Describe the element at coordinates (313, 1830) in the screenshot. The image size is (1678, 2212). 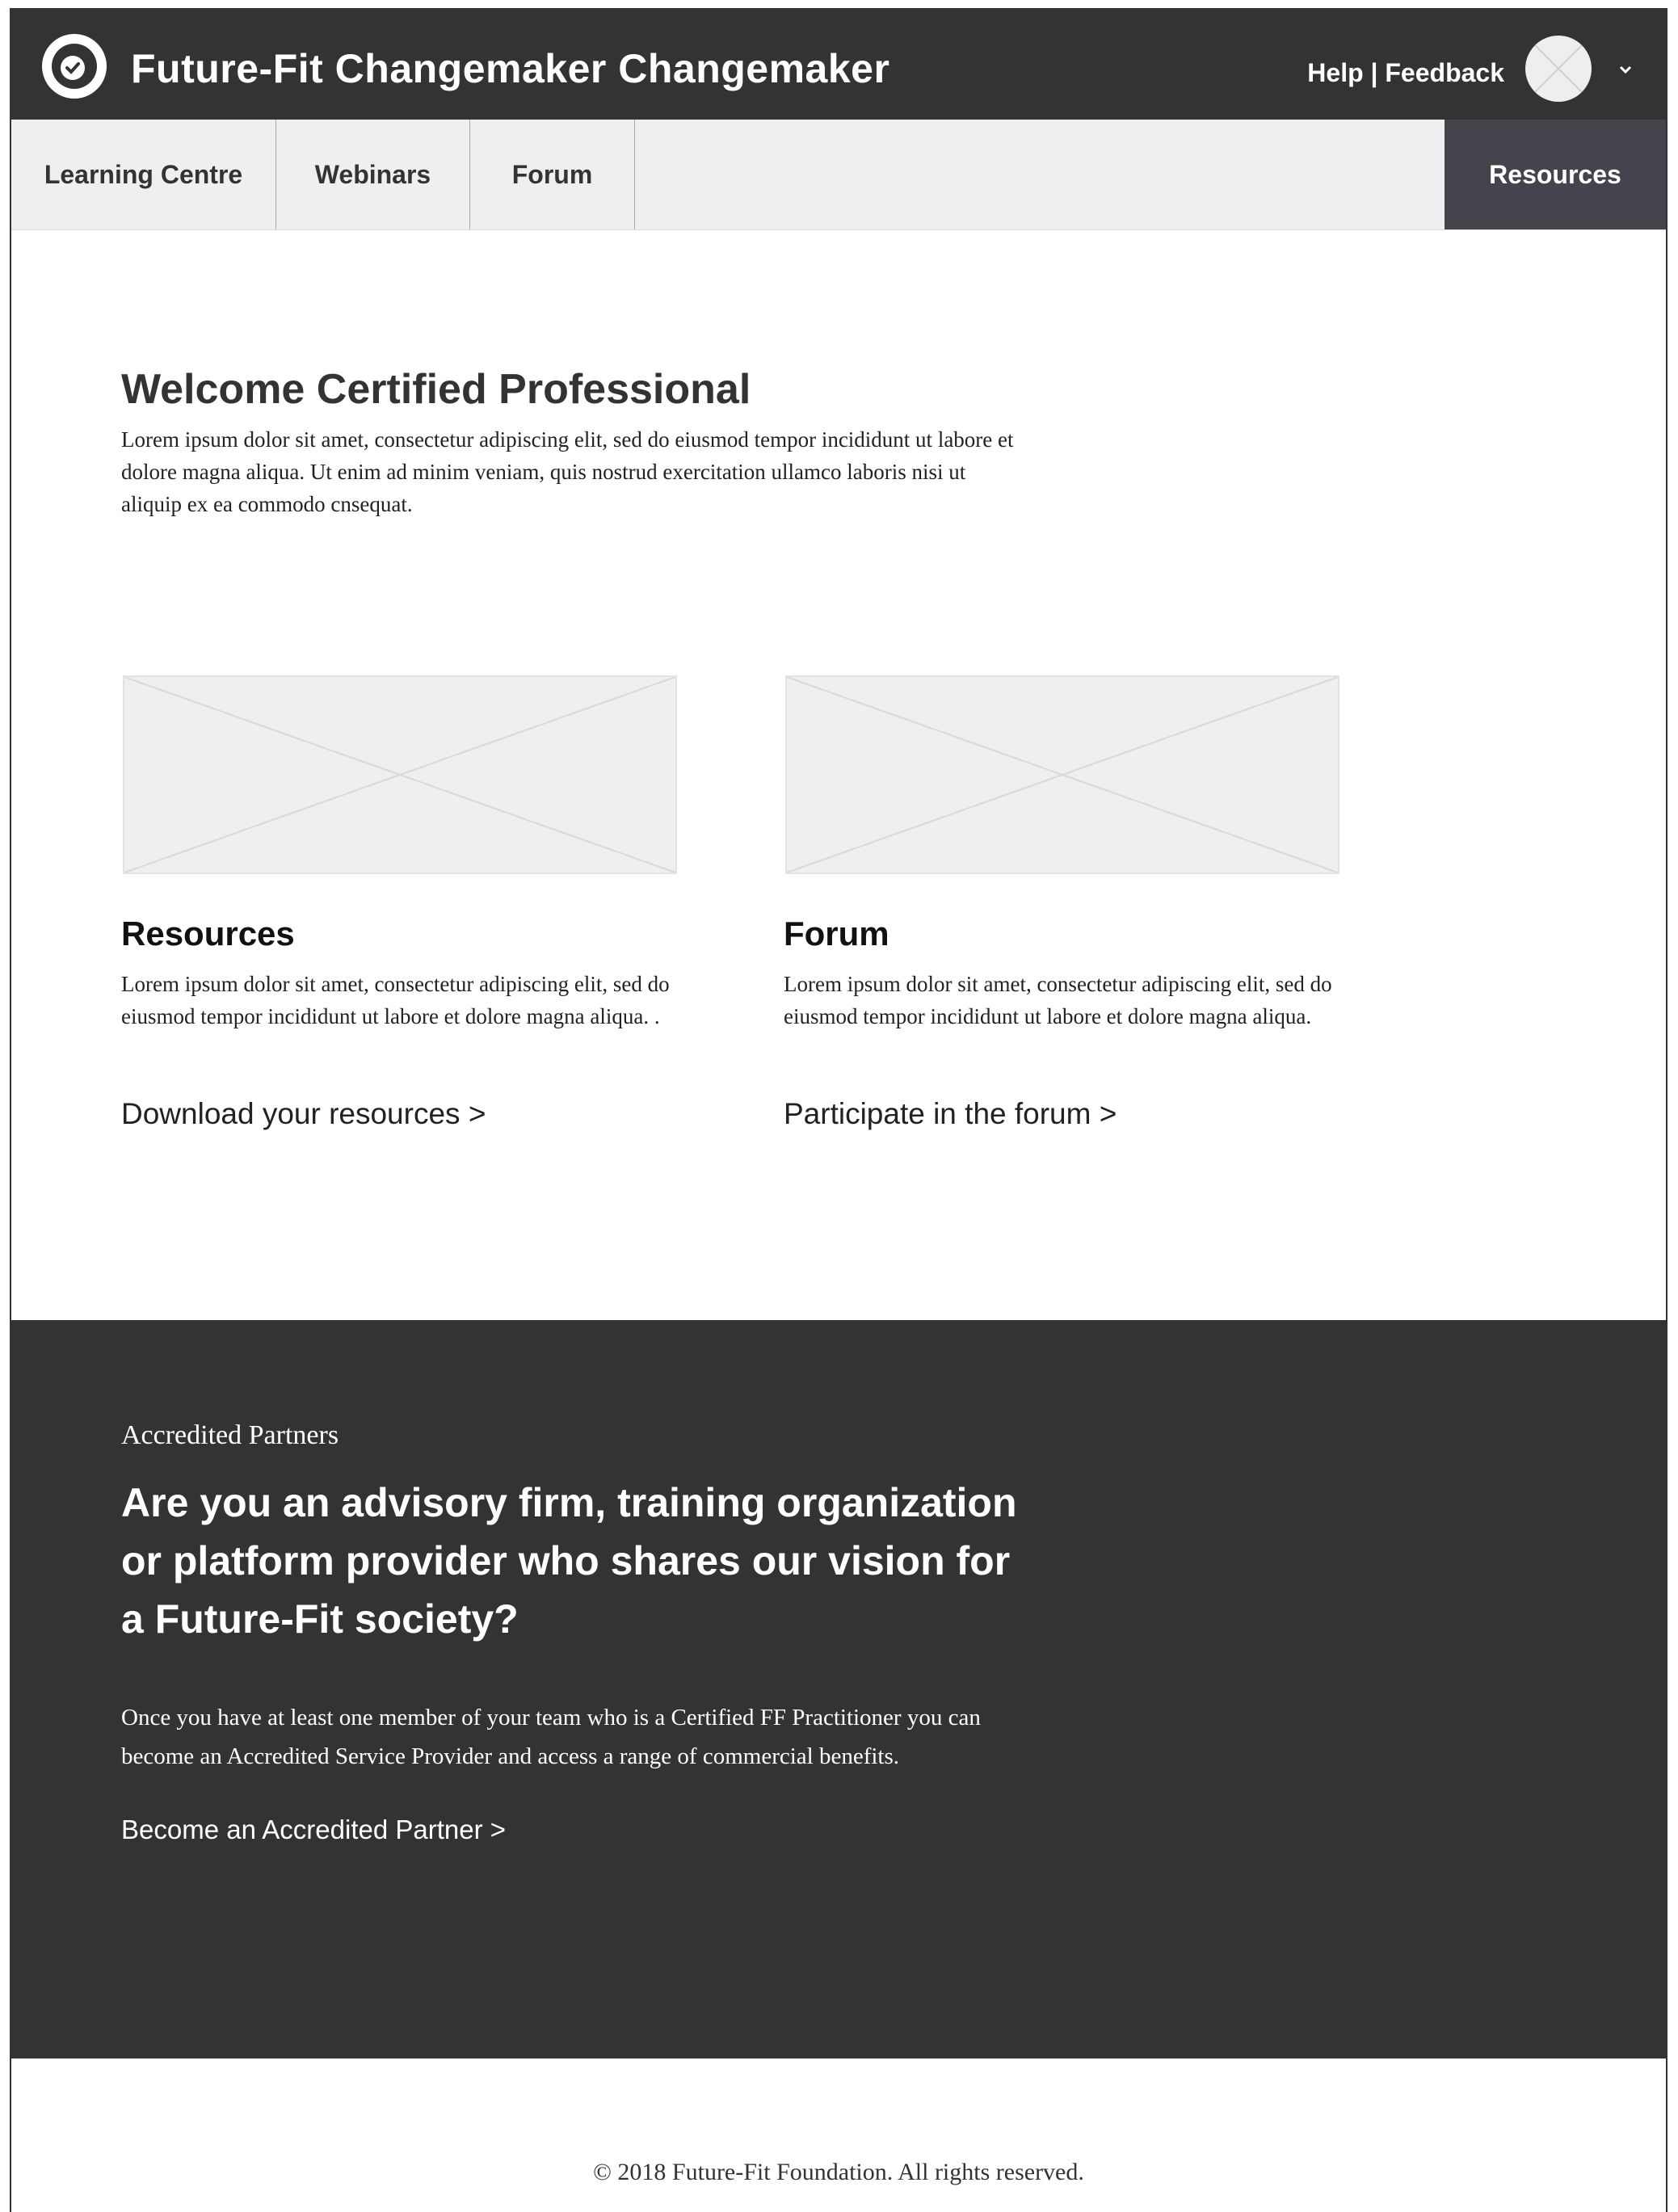
I see `become-partner-link: Become an Accredited Partner >` at that location.